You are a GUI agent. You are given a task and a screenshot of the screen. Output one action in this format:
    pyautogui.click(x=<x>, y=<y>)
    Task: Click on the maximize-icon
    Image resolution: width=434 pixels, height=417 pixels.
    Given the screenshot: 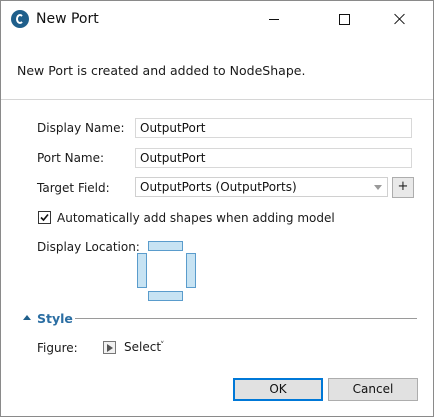 What is the action you would take?
    pyautogui.click(x=345, y=19)
    